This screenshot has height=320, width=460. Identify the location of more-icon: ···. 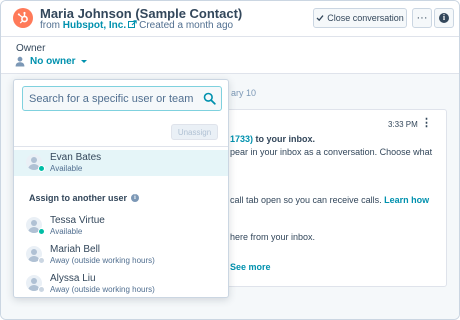
(422, 18).